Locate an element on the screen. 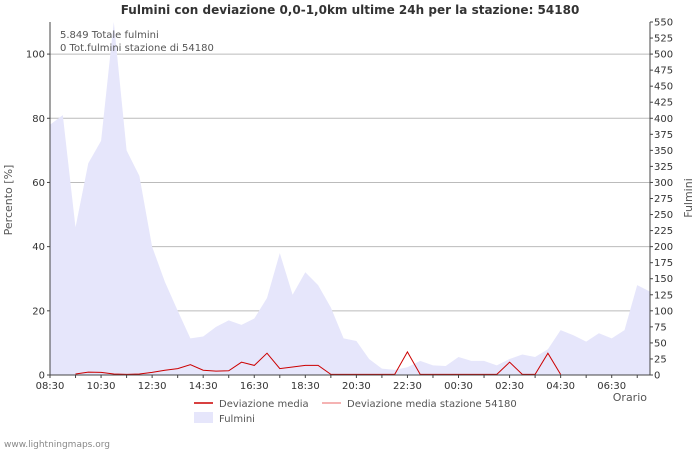 The image size is (700, 450). right-tick-label-13: 325 is located at coordinates (663, 167).